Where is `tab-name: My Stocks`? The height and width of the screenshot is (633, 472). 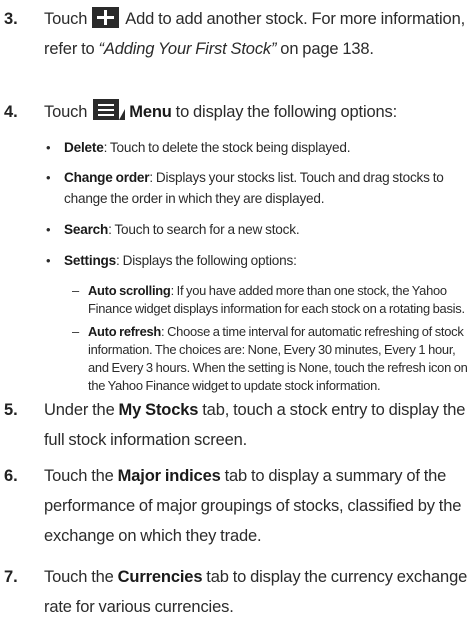
tab-name: My Stocks is located at coordinates (158, 410).